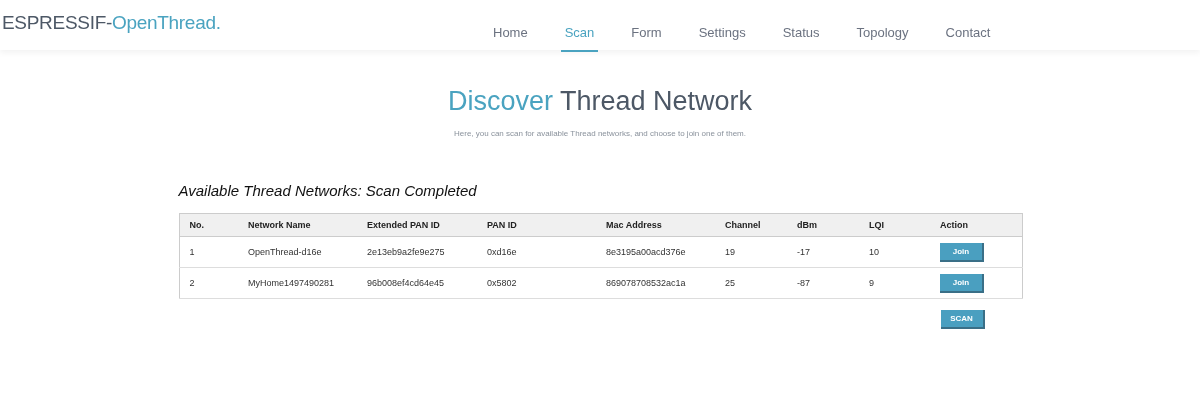 Image resolution: width=1200 pixels, height=419 pixels. I want to click on table-cell: 2e13eb9a2fe9e275, so click(417, 252).